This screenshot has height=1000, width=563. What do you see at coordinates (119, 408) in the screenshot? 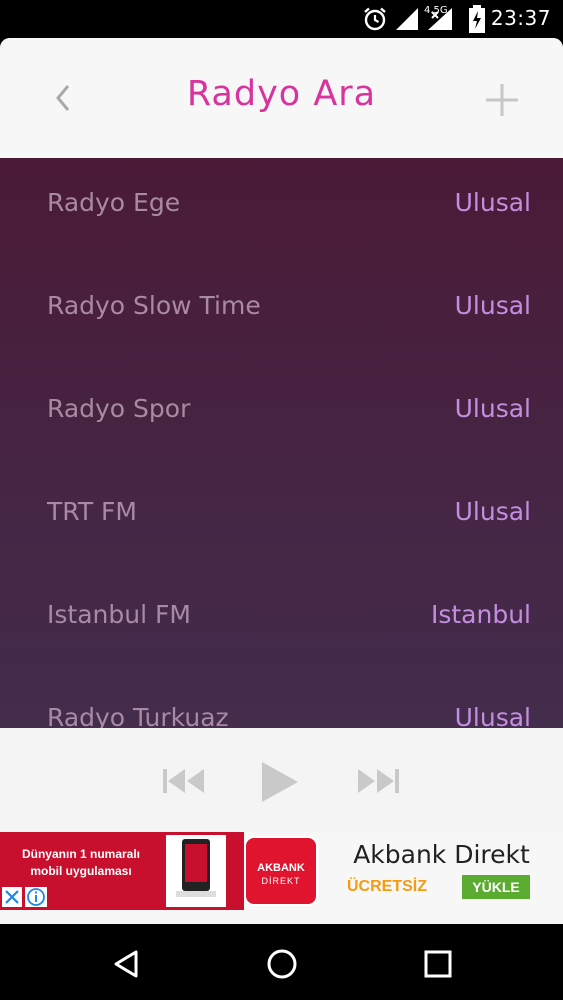
I see `station-name: Radyo Spor` at bounding box center [119, 408].